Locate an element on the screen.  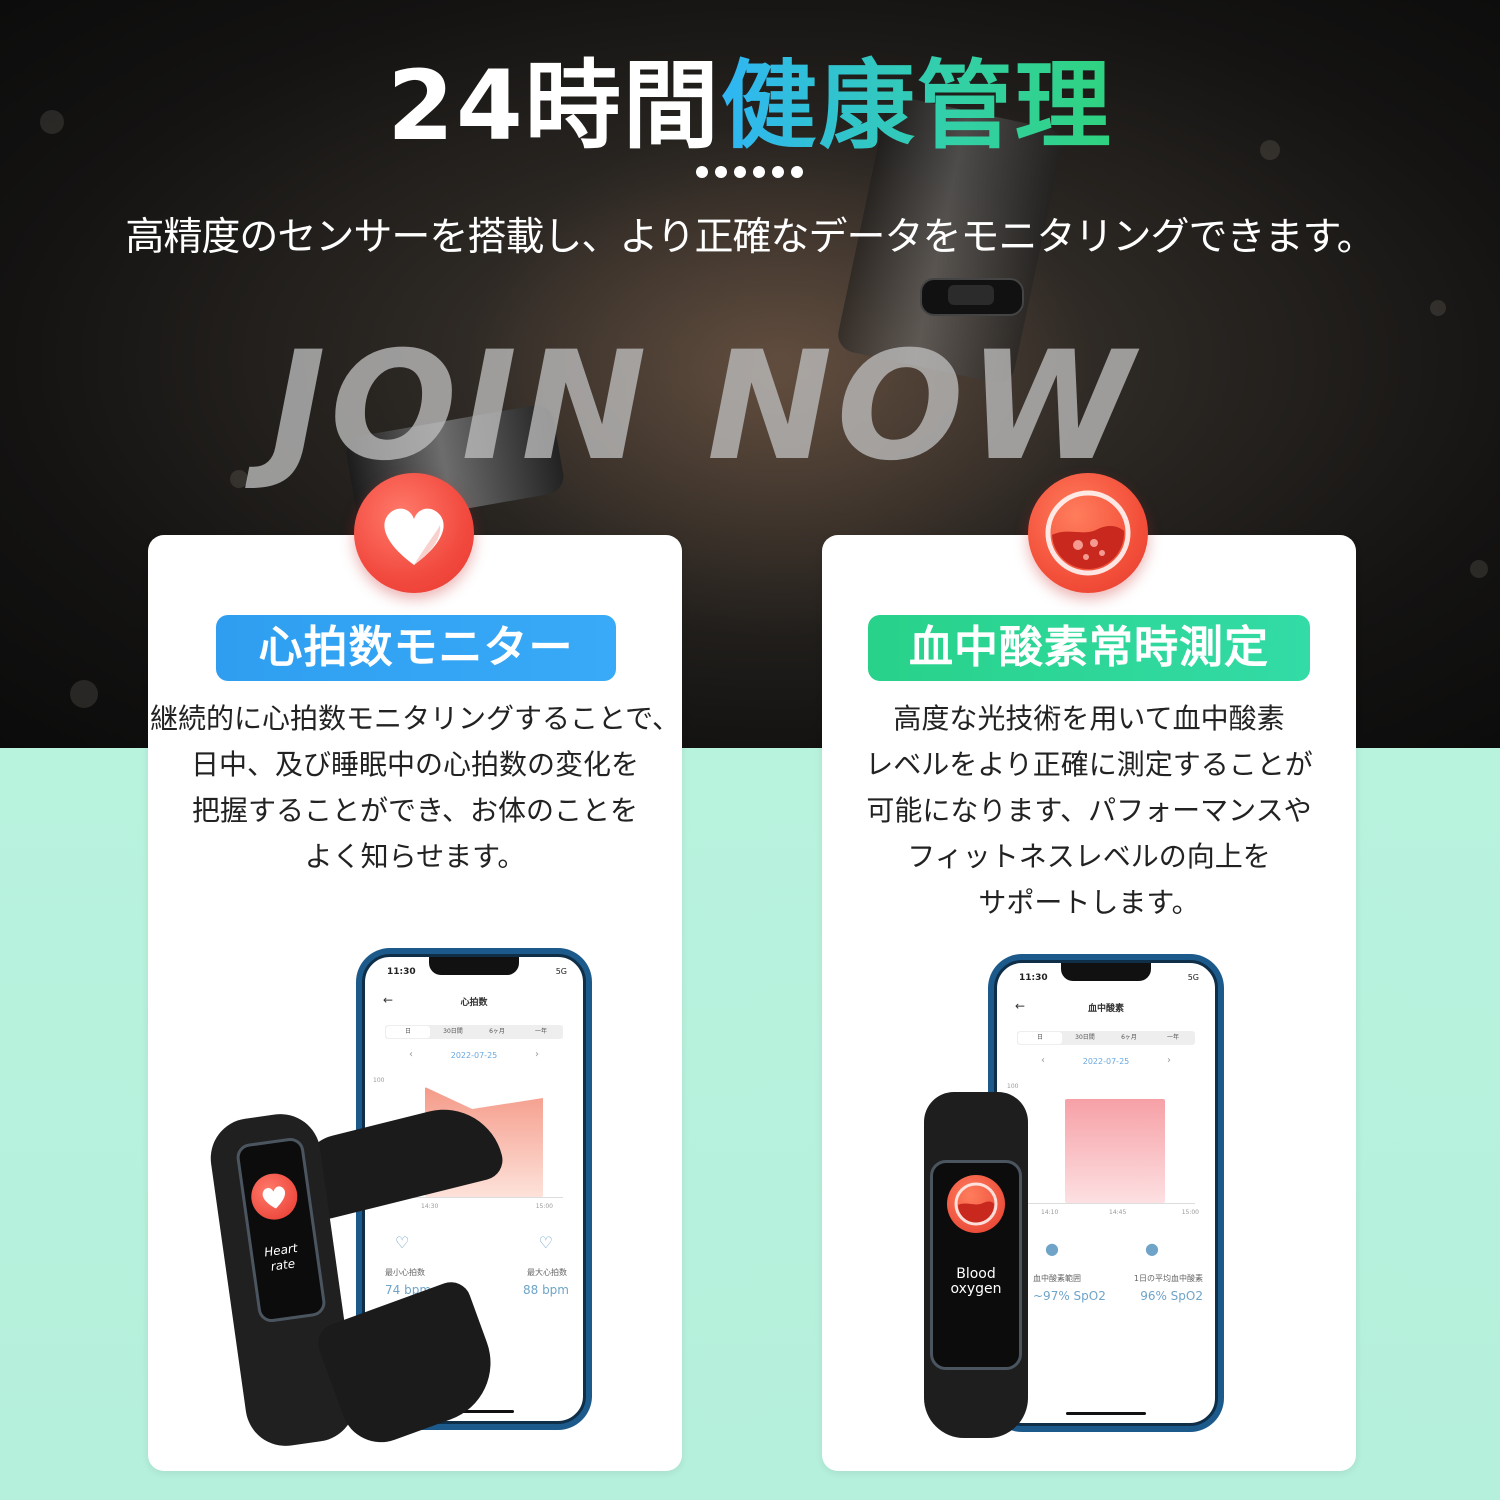
description-line: レベルをより正確に測定することが is located at coordinates (1089, 764).